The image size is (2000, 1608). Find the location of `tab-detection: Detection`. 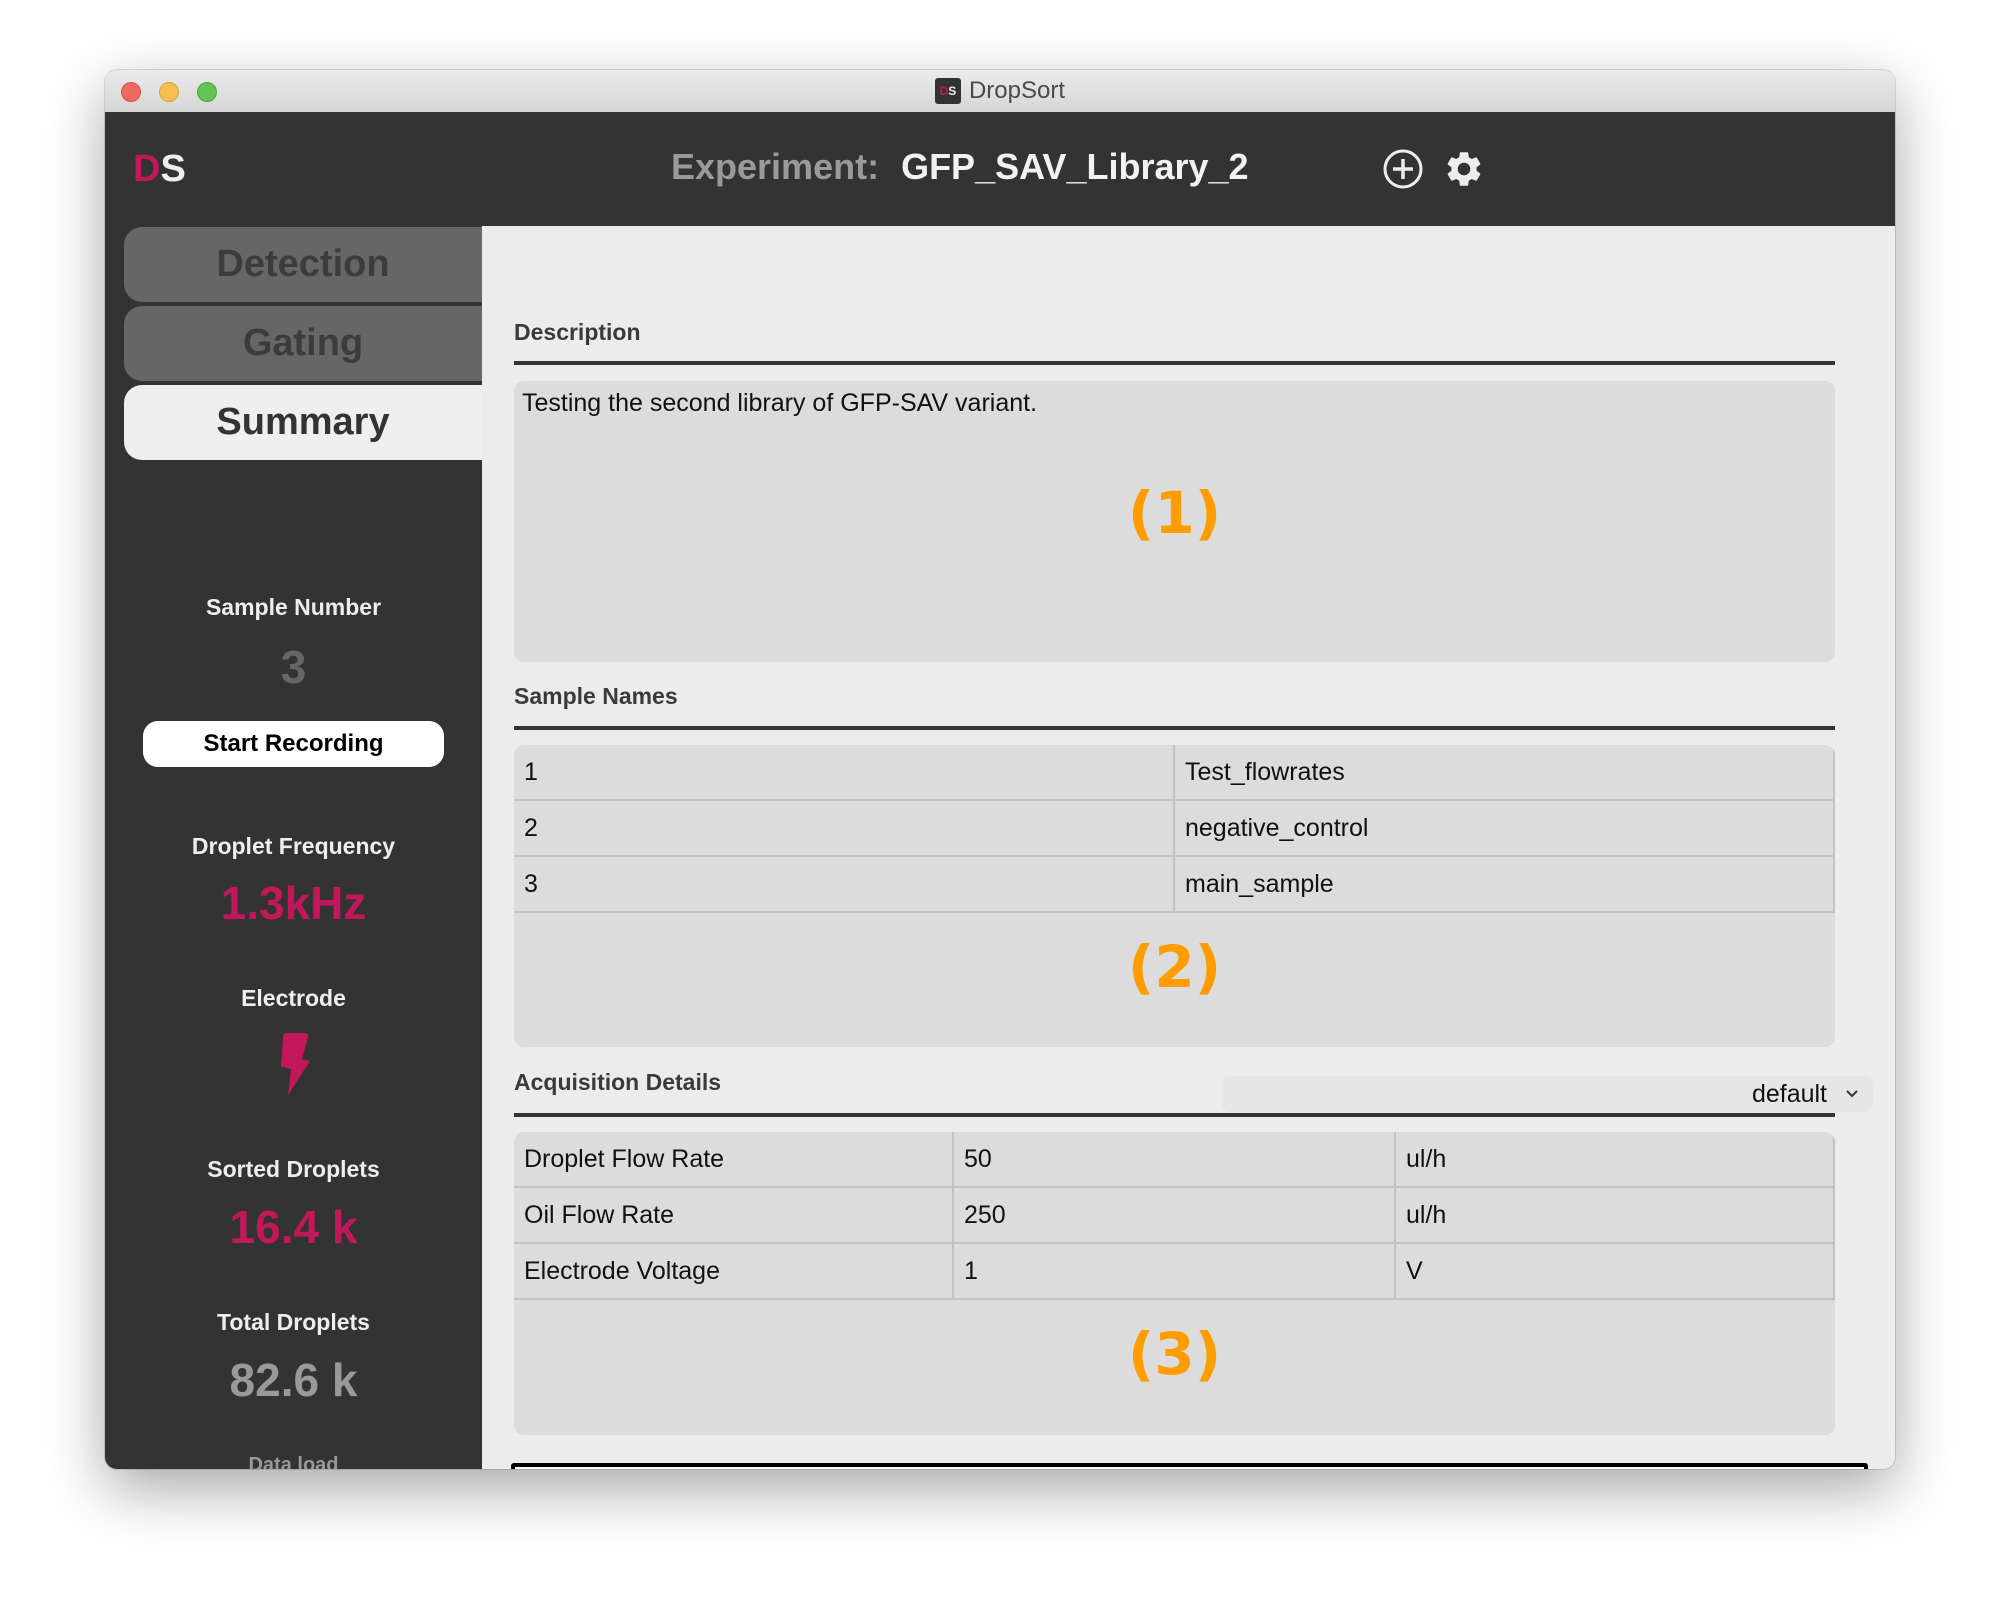

tab-detection: Detection is located at coordinates (303, 264).